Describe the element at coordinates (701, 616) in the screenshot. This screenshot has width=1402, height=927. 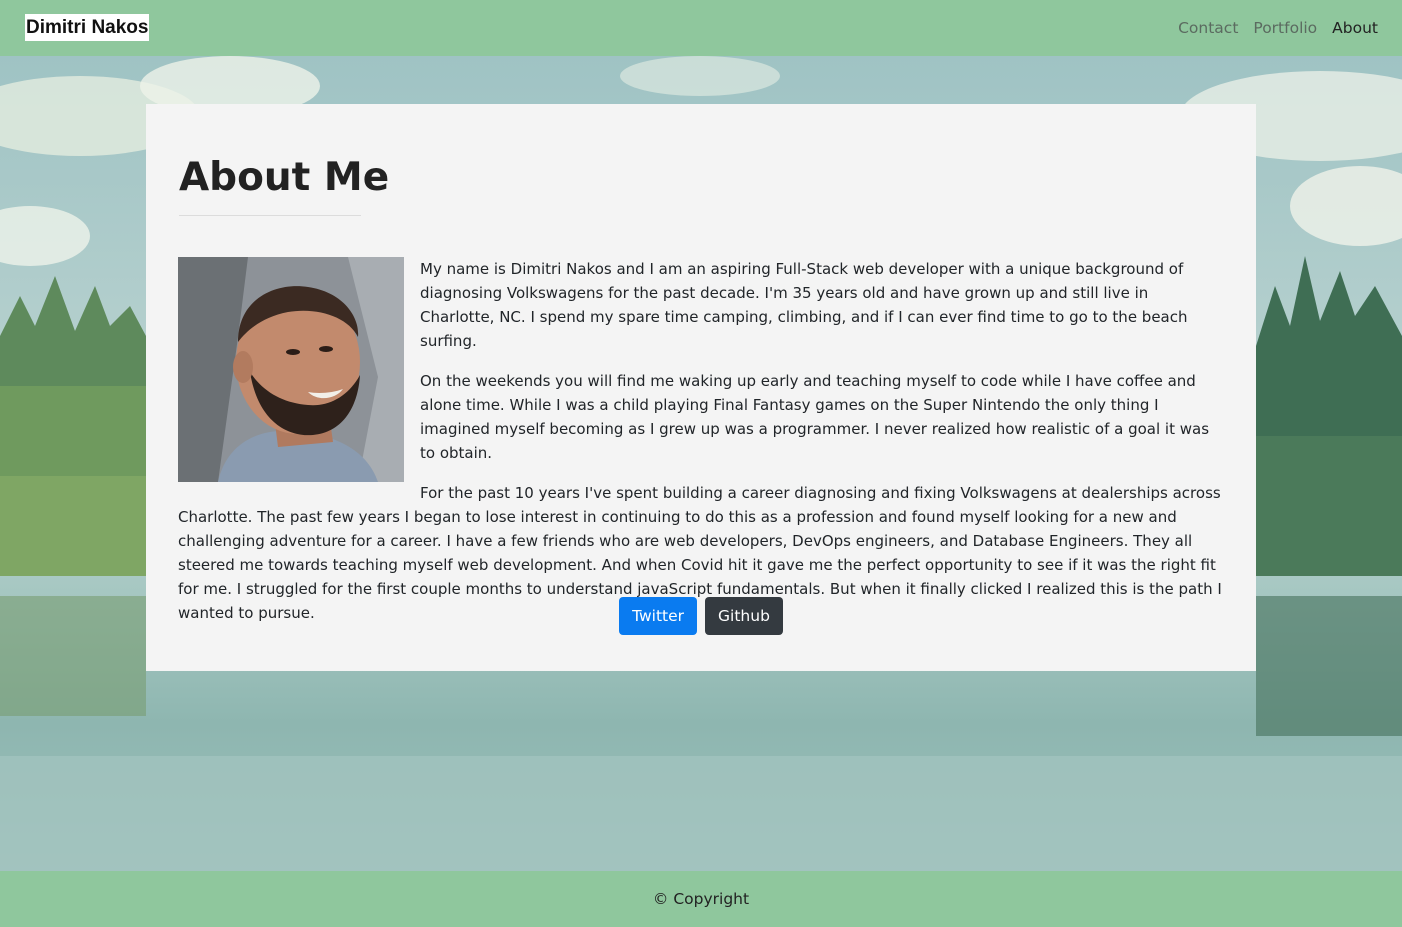
I see `social-buttons: Twitter Github` at that location.